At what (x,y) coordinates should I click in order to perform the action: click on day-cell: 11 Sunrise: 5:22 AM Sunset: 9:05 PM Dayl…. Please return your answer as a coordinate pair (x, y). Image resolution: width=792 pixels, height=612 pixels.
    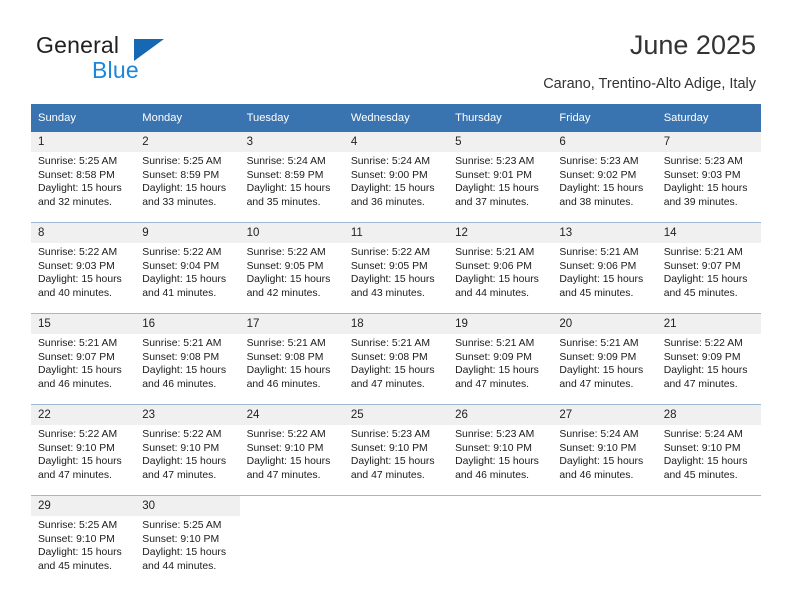
    Looking at the image, I should click on (396, 268).